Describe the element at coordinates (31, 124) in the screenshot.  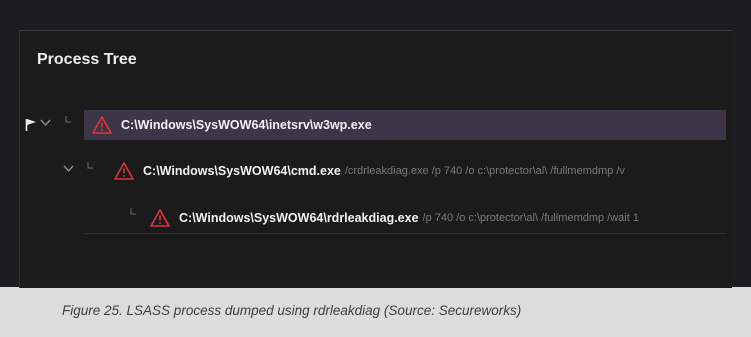
I see `flag-icon` at that location.